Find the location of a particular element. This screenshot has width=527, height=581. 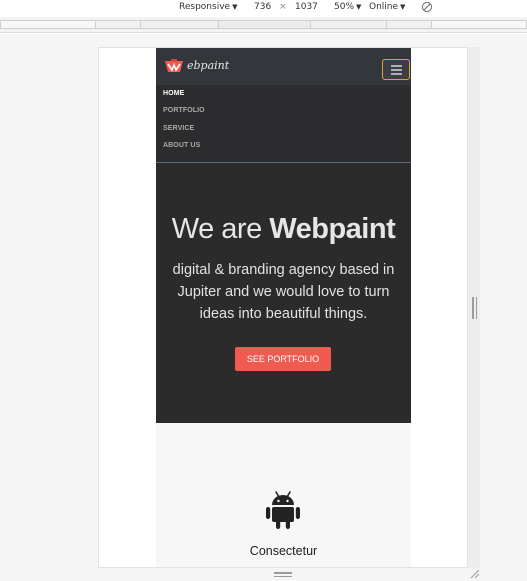

device-select-label: Responsive is located at coordinates (205, 7).